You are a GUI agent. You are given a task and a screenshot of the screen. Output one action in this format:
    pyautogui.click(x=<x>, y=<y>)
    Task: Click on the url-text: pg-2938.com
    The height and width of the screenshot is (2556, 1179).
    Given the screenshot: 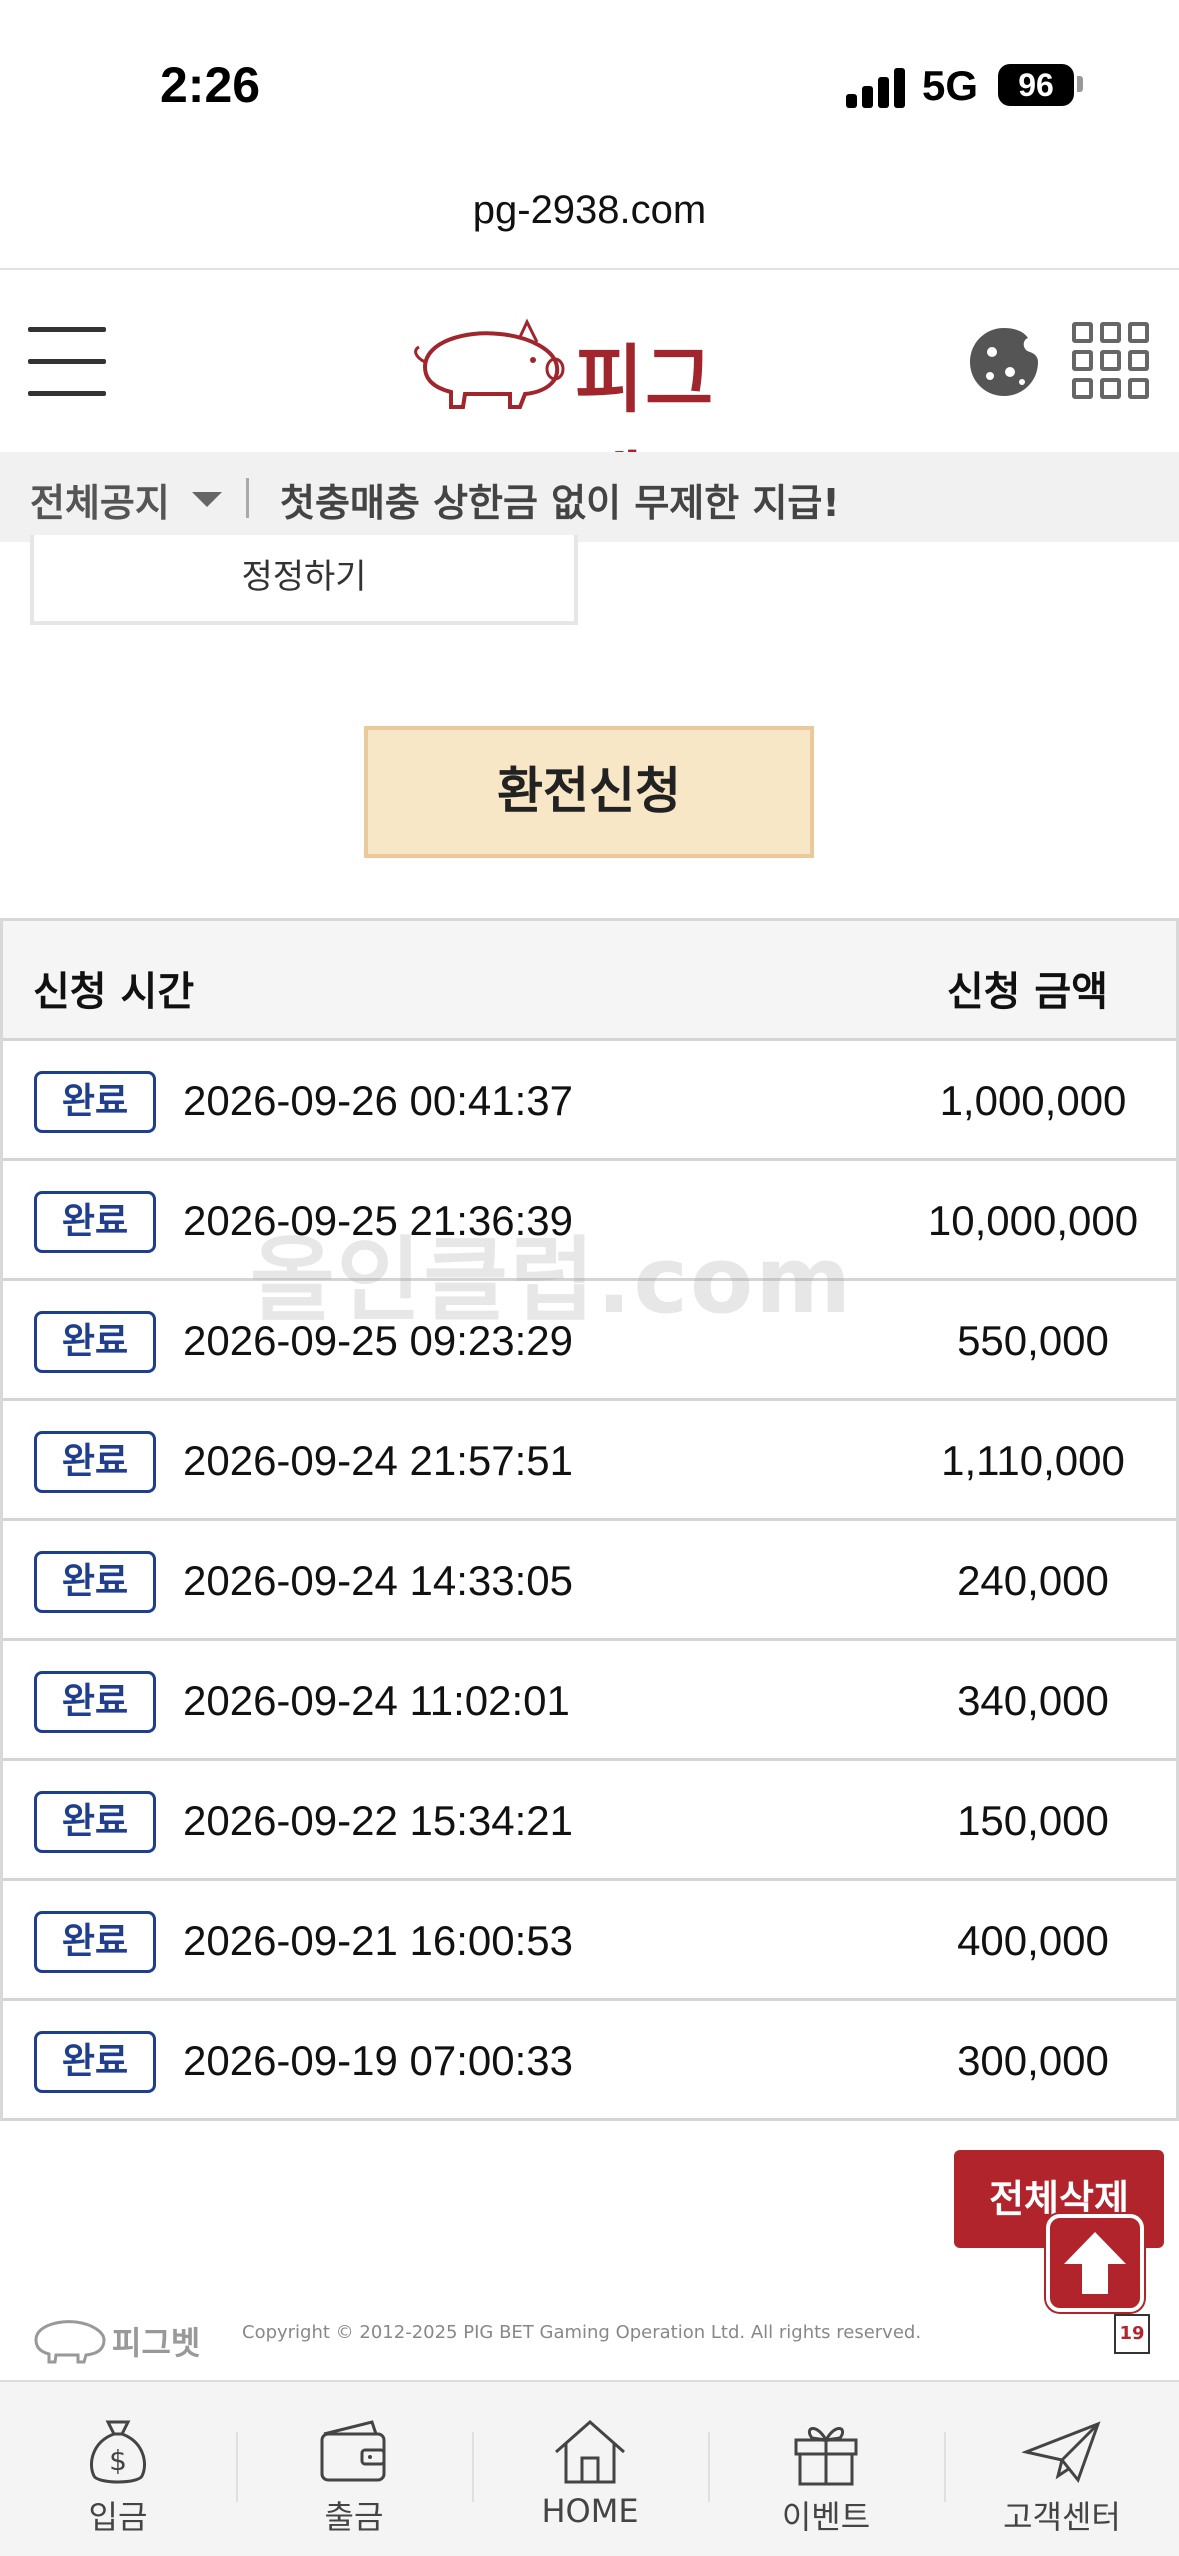 What is the action you would take?
    pyautogui.click(x=589, y=210)
    